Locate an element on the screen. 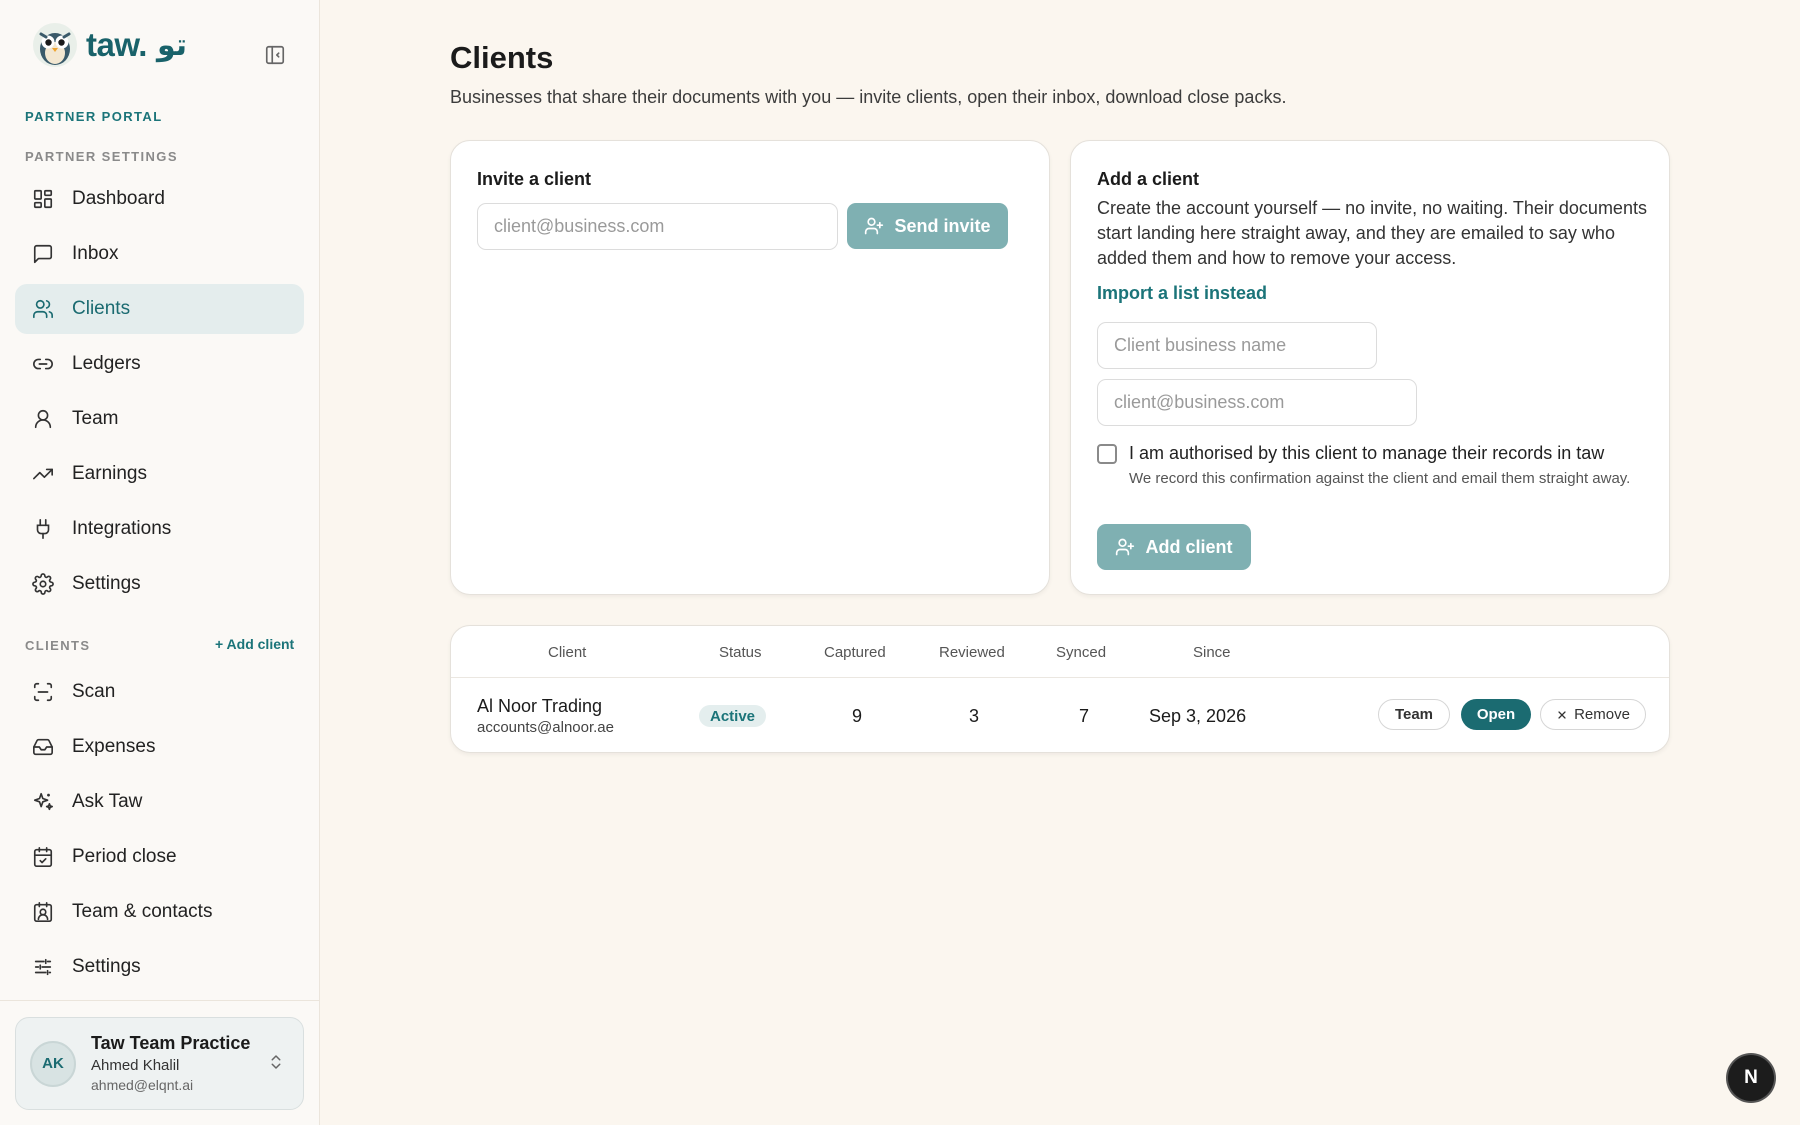 Image resolution: width=1800 pixels, height=1125 pixels. sidebar-item-scan: Scan is located at coordinates (159, 692).